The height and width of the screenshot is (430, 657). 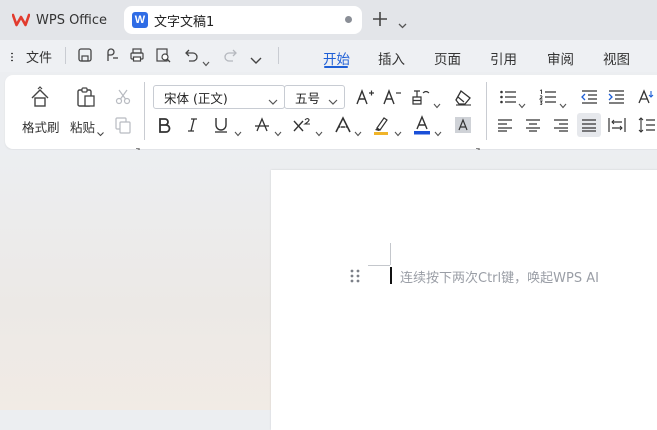 I want to click on tab-insert: 插入, so click(x=391, y=58).